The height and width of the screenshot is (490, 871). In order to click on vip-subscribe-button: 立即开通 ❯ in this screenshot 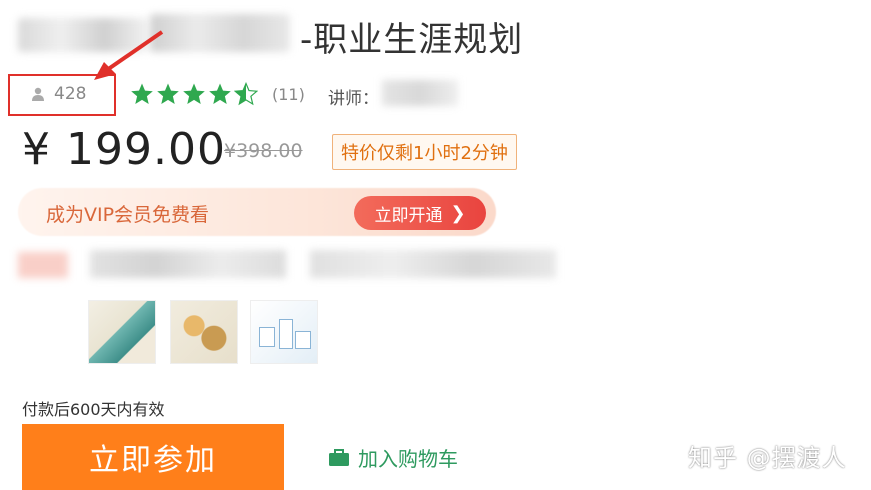, I will do `click(420, 213)`.